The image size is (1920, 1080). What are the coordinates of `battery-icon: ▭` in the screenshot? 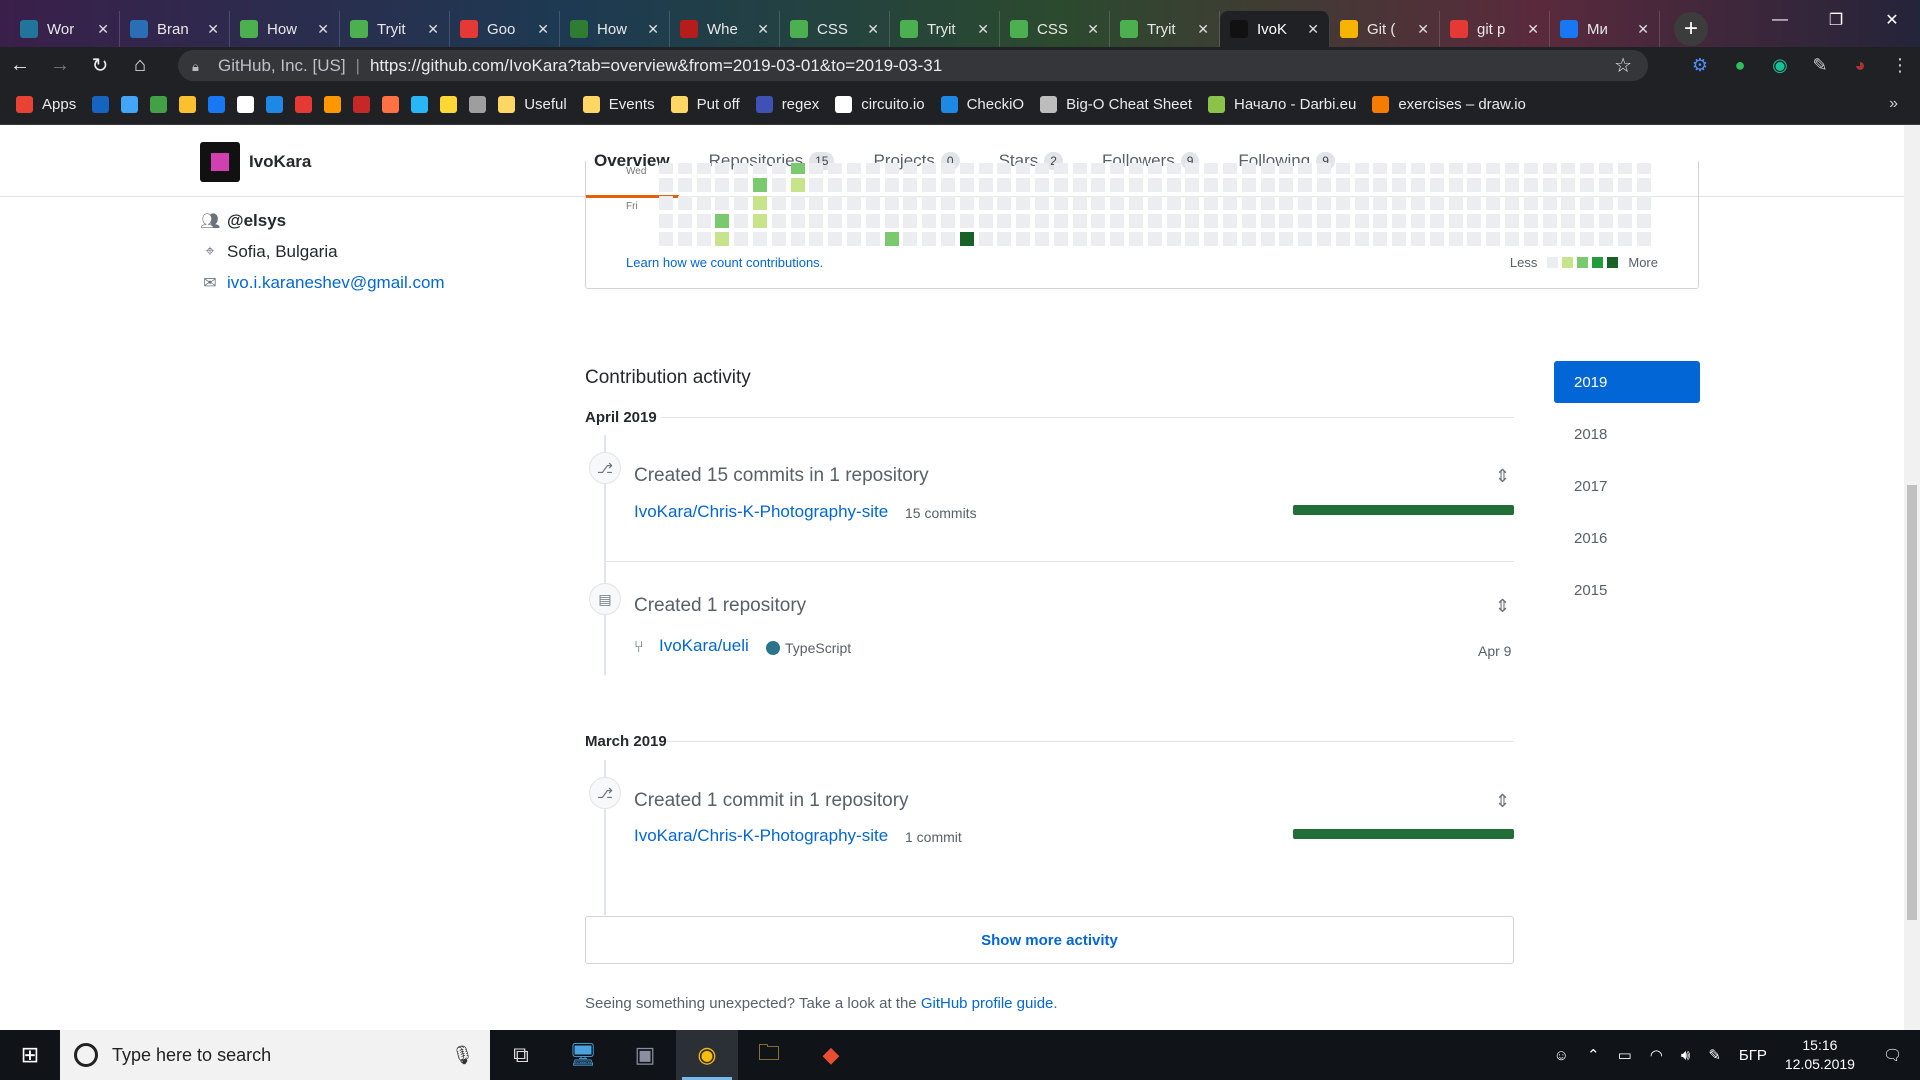 It's located at (1625, 1055).